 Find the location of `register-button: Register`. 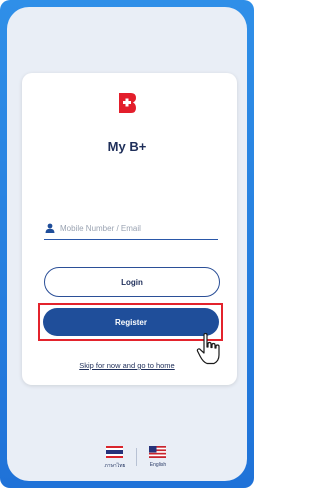

register-button: Register is located at coordinates (131, 322).